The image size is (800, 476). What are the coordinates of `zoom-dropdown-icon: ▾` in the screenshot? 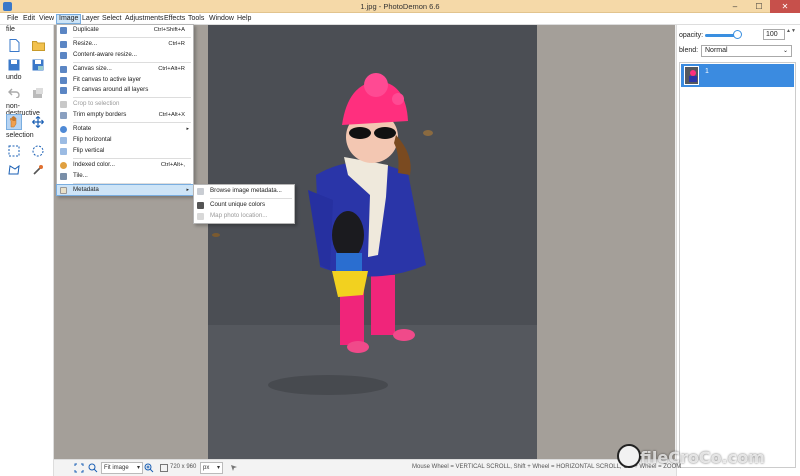 It's located at (138, 468).